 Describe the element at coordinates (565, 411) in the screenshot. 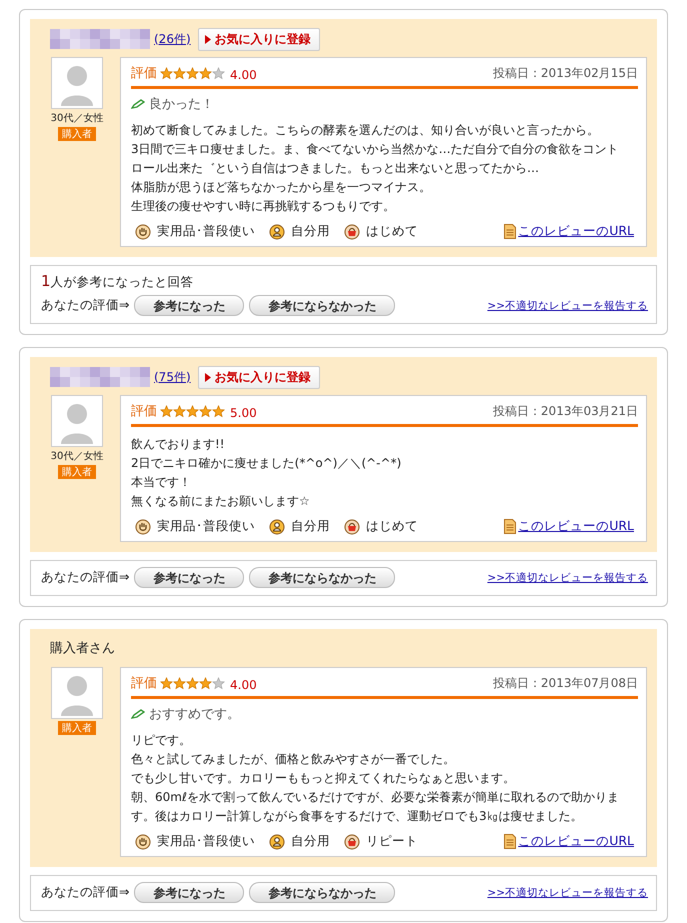

I see `post-date: 投稿日：2013年03月21日` at that location.